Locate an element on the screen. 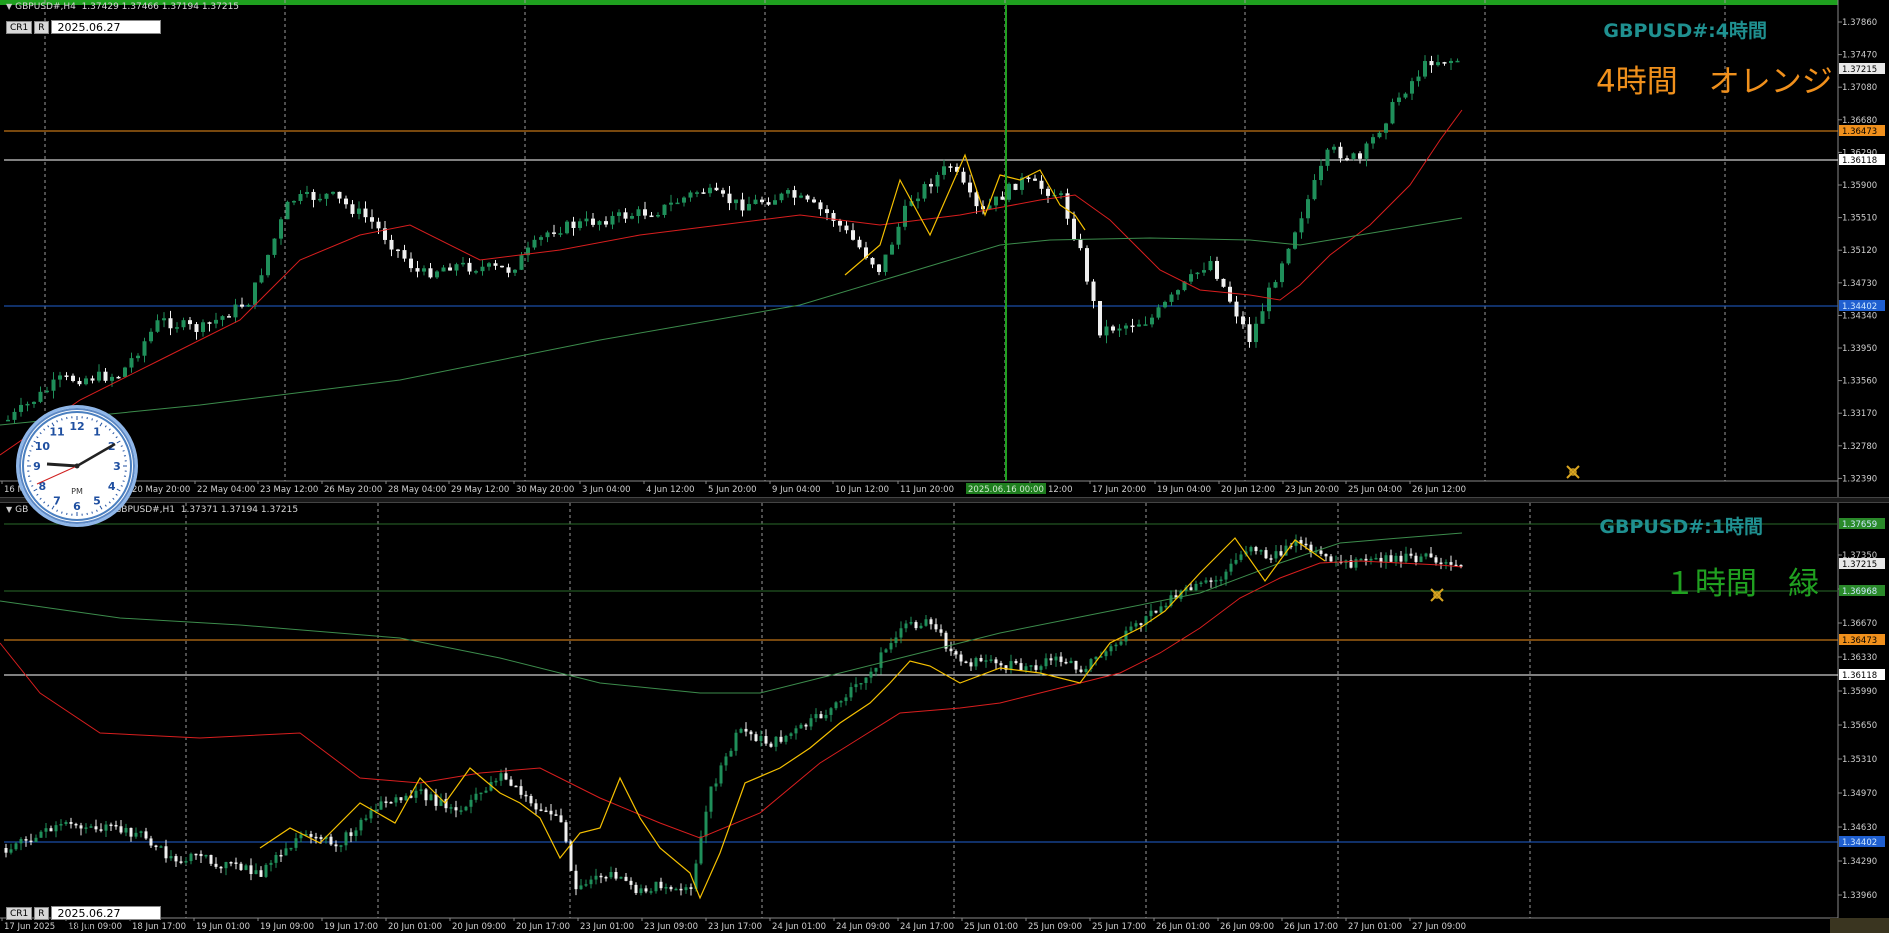  time-axis-label: 5 Jun 20:00 is located at coordinates (732, 490).